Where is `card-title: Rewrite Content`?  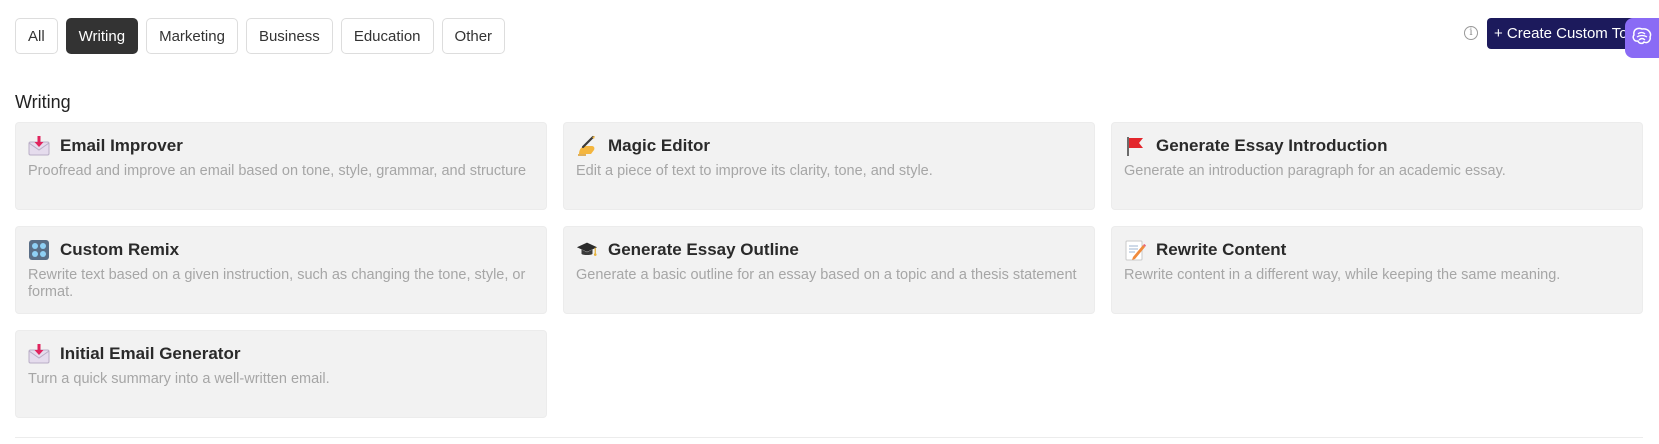 card-title: Rewrite Content is located at coordinates (1221, 249).